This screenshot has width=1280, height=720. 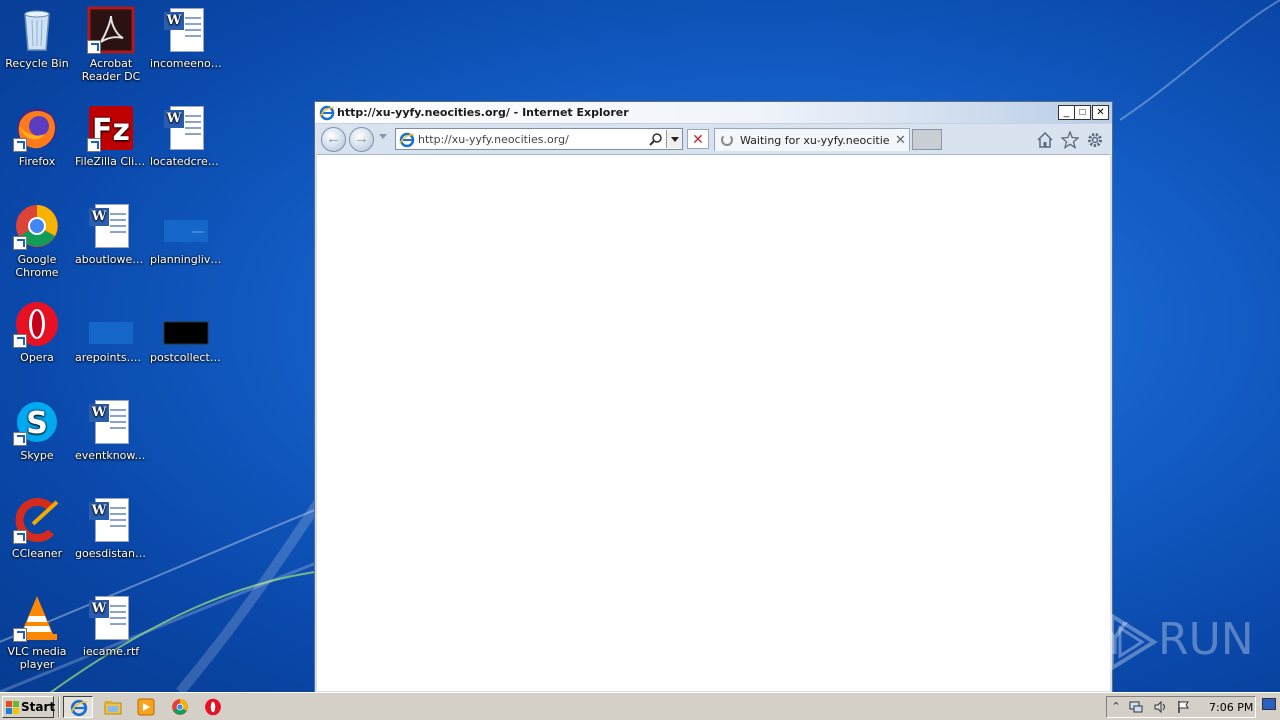 I want to click on minimize-button: _, so click(x=1066, y=112).